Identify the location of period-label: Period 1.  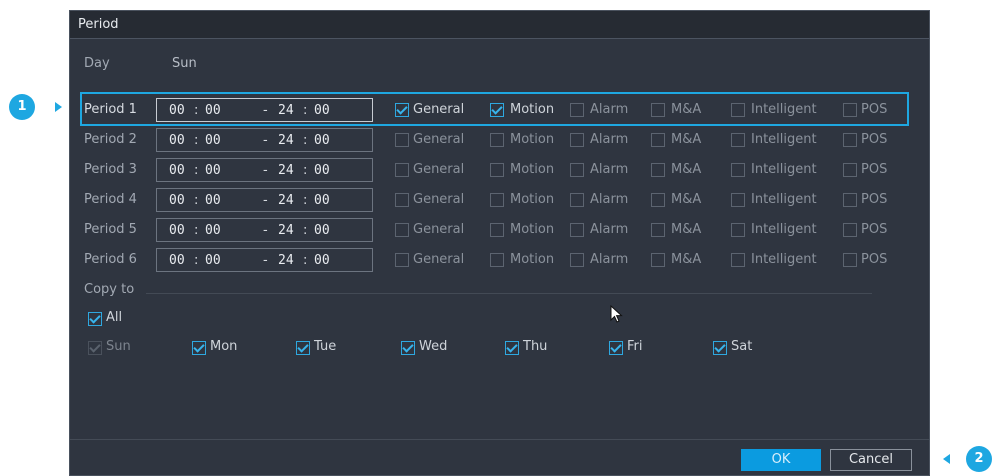
(110, 109).